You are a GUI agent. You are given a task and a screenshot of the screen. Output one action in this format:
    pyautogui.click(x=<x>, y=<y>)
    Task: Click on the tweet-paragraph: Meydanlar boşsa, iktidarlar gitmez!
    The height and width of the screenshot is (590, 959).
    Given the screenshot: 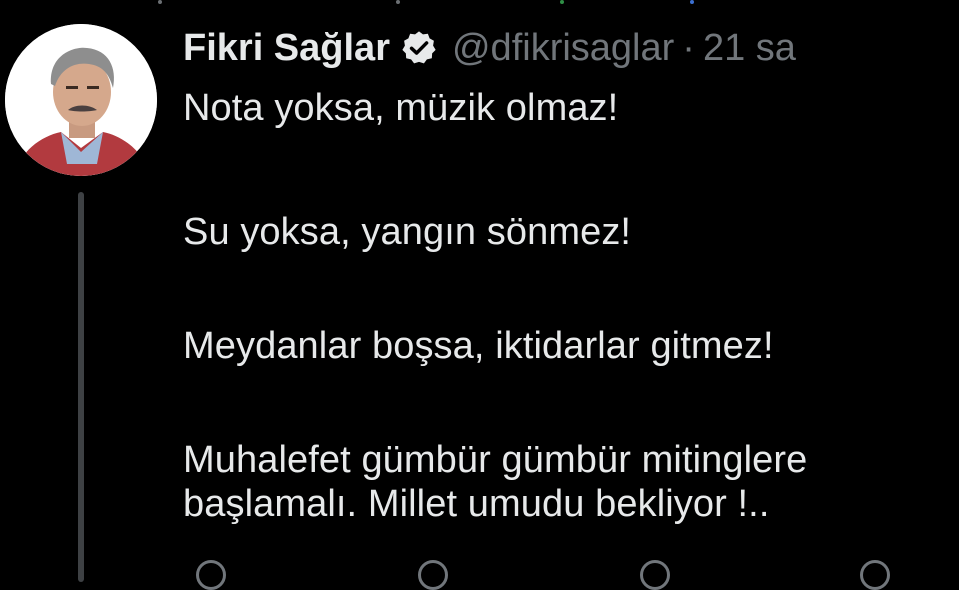 What is the action you would take?
    pyautogui.click(x=478, y=346)
    